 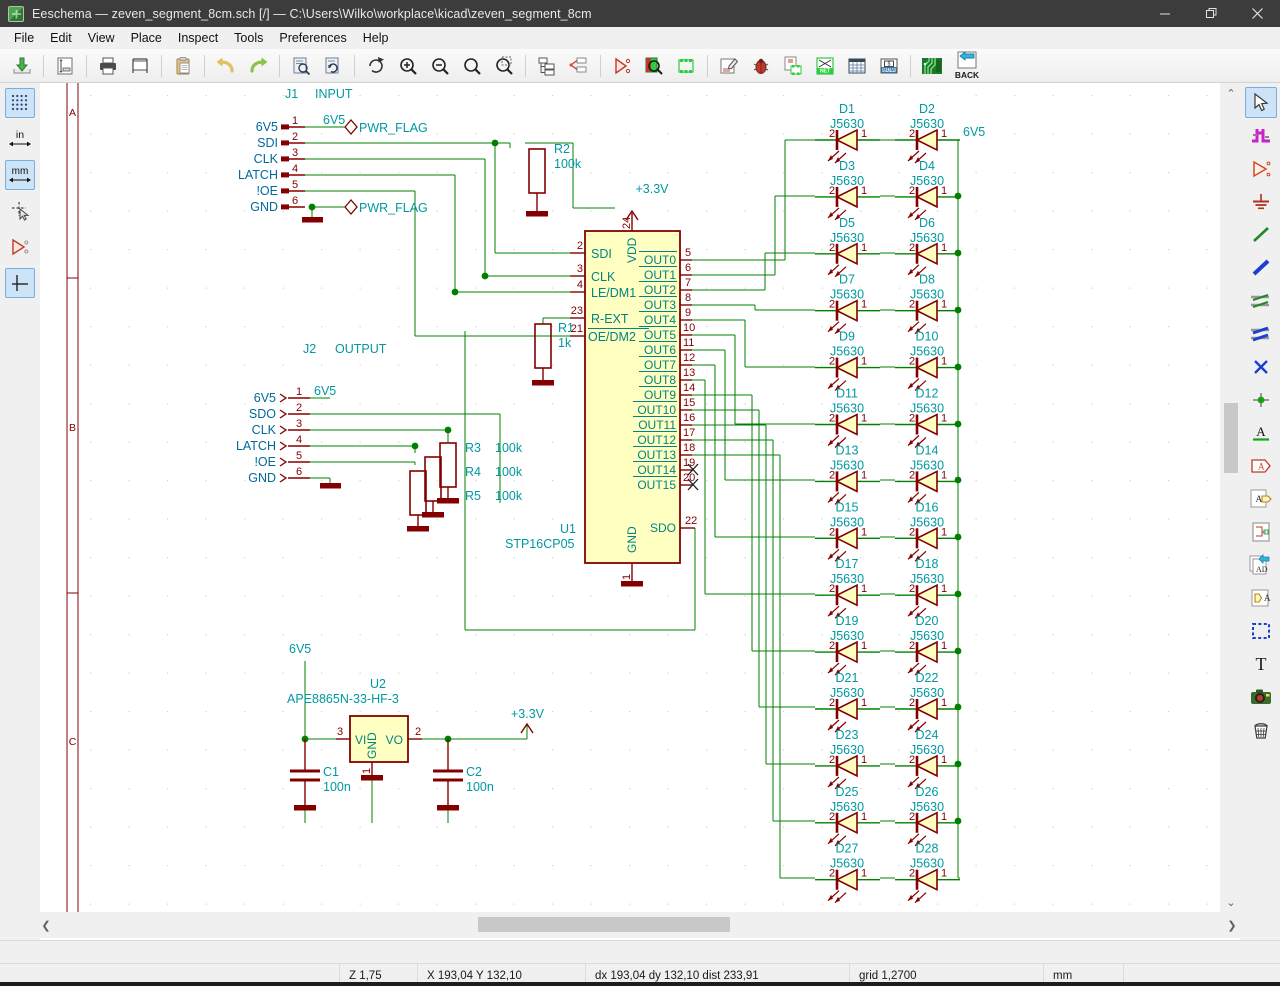 I want to click on zoom-area-button, so click(x=504, y=66).